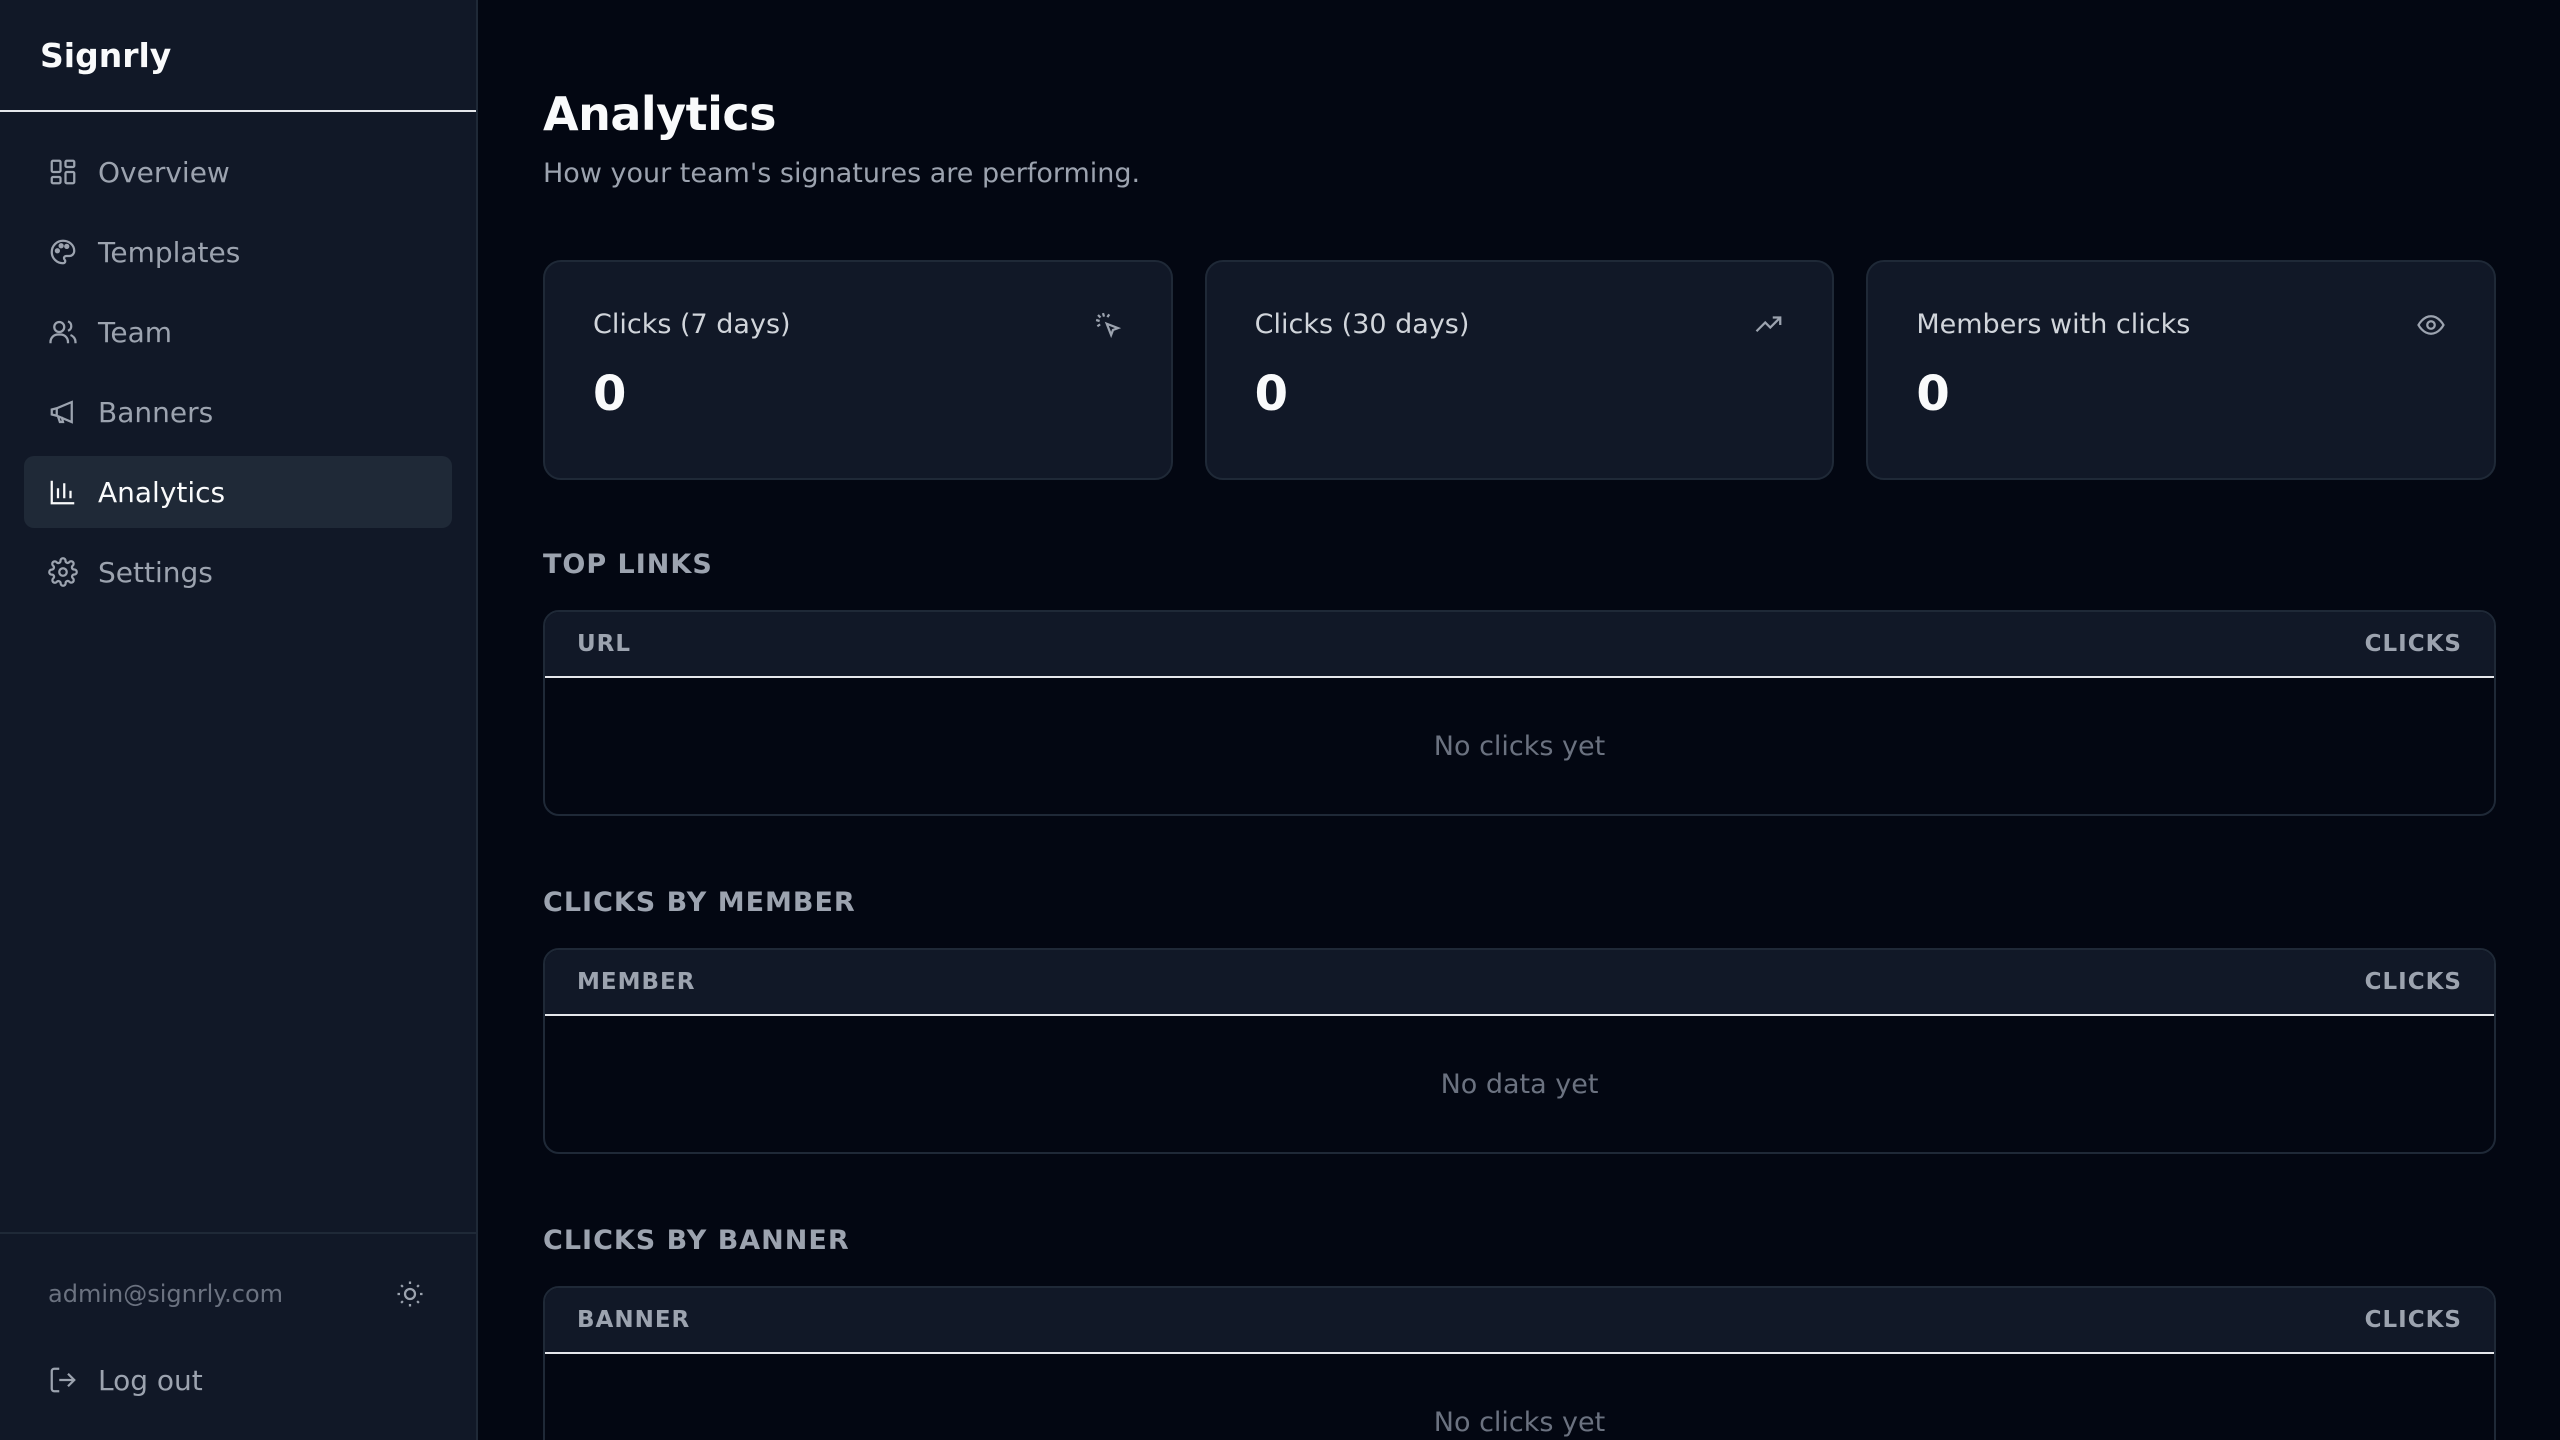 This screenshot has width=2560, height=1440. I want to click on gear-icon, so click(63, 572).